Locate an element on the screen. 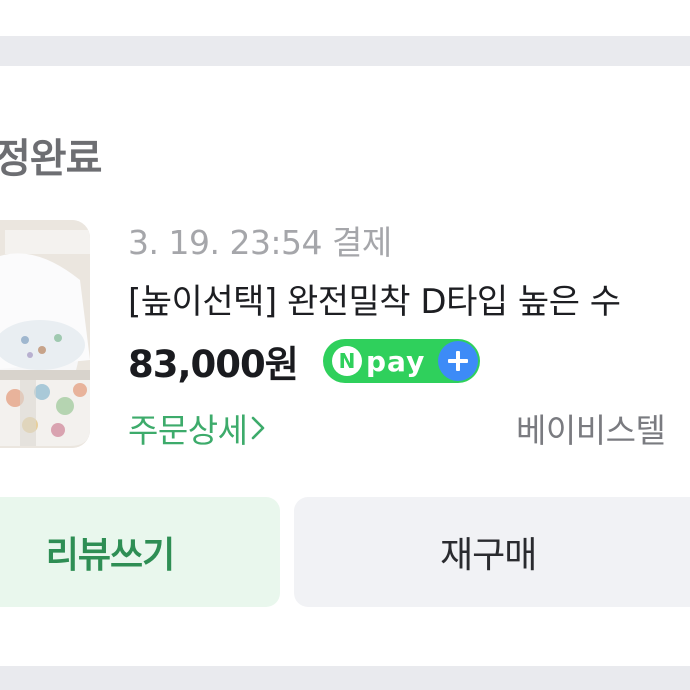 The image size is (690, 690). payment-date: 3. 19. 23:54 결제 is located at coordinates (260, 242).